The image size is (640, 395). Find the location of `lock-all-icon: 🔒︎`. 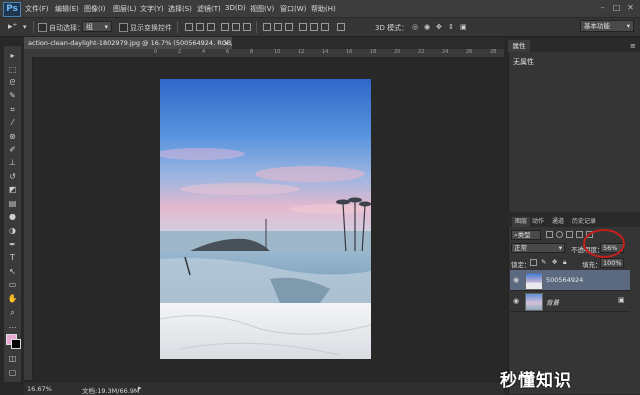

lock-all-icon: 🔒︎ is located at coordinates (564, 262).